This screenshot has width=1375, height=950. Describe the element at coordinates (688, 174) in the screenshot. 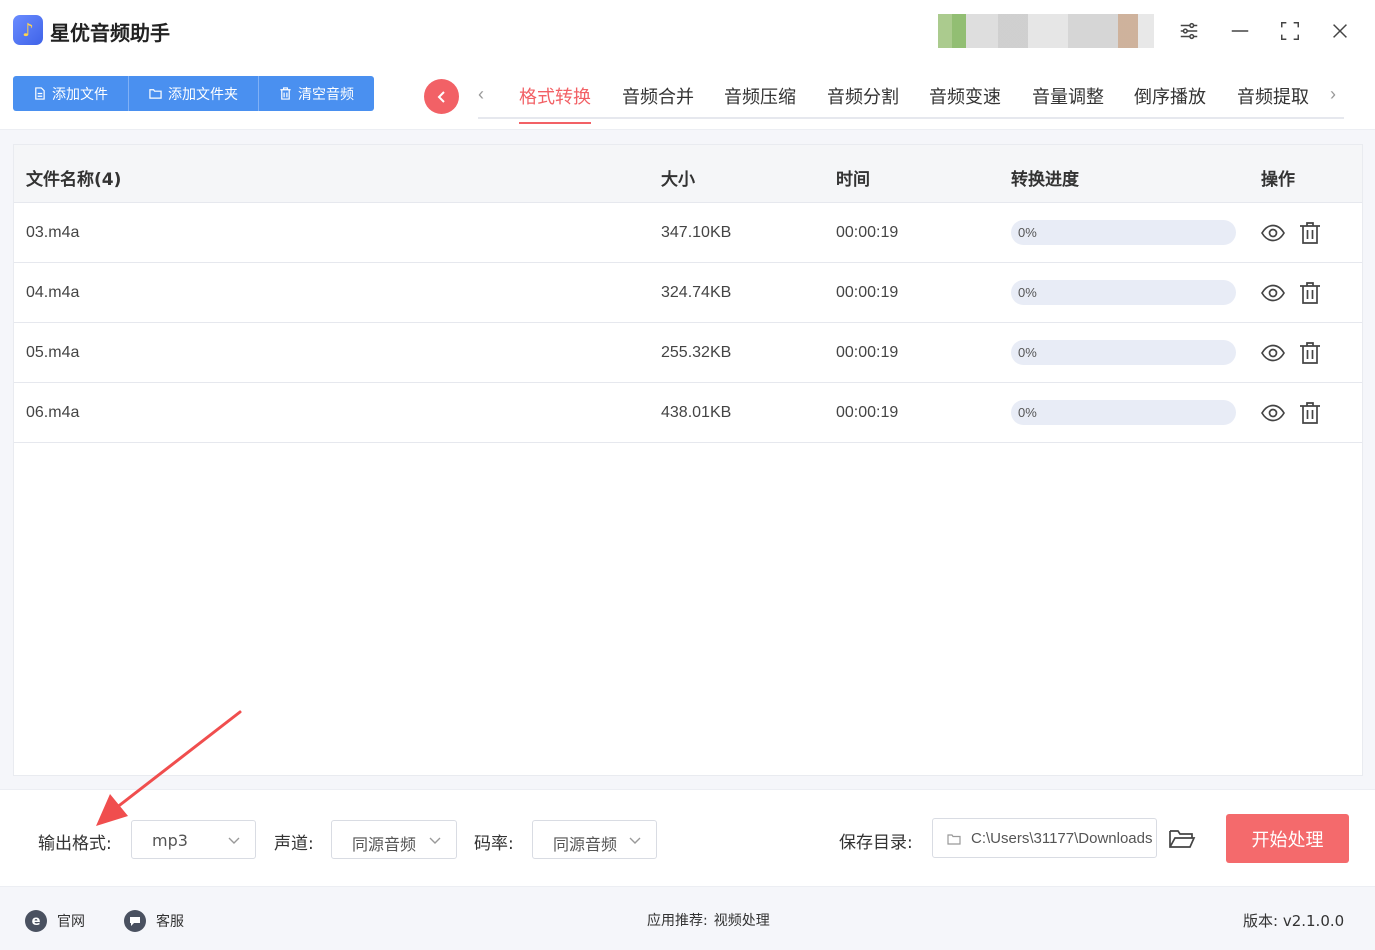

I see `table-header: 文件名称(4) 大小 时间 转换进度 操作` at that location.